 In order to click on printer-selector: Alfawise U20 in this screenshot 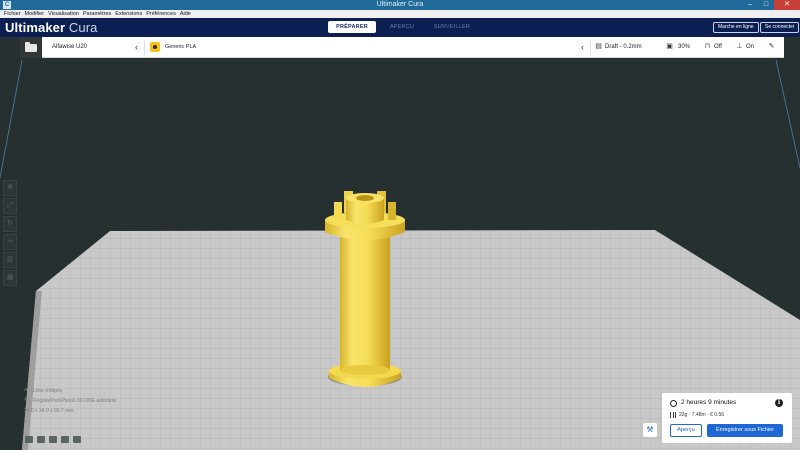, I will do `click(69, 47)`.